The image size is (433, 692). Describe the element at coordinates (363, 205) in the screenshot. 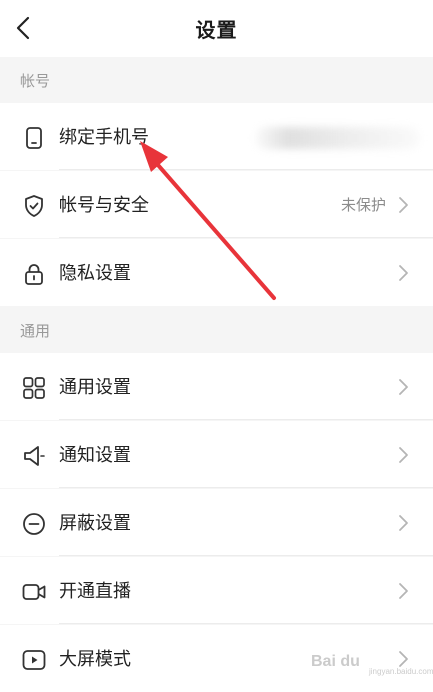

I see `protection-status: 未保护` at that location.